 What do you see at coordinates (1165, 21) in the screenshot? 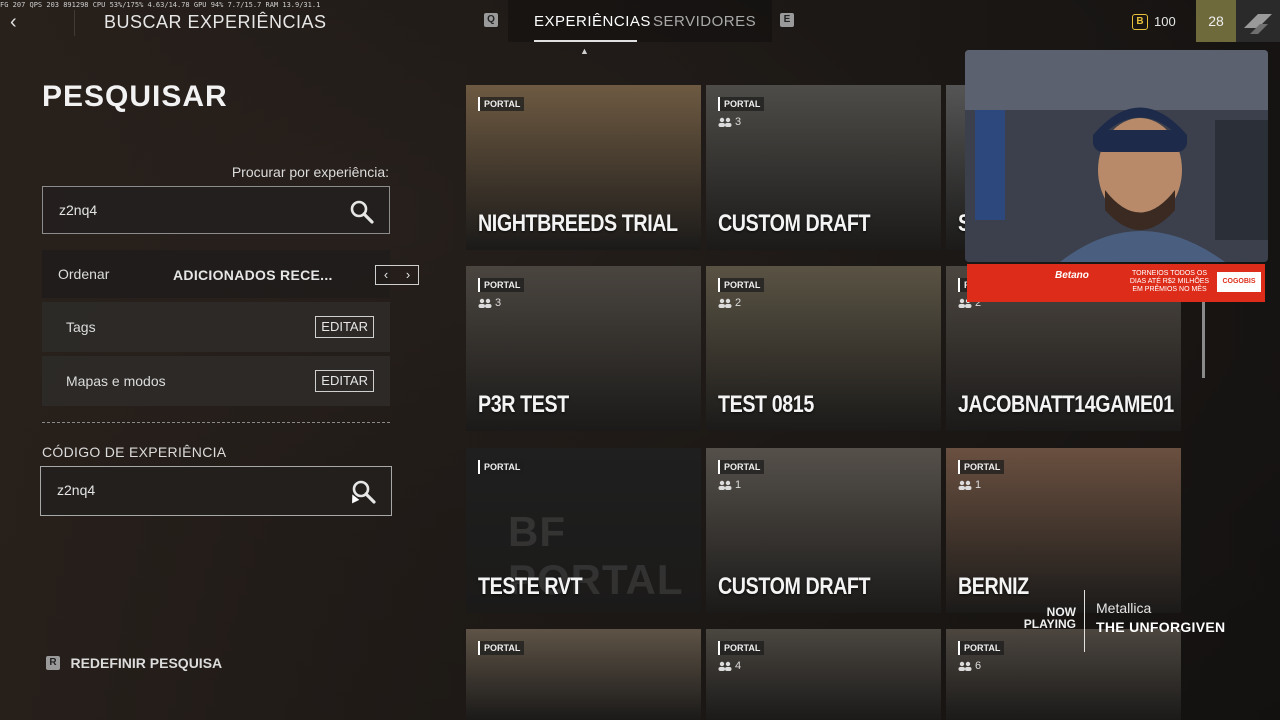
I see `currency-value: 100` at bounding box center [1165, 21].